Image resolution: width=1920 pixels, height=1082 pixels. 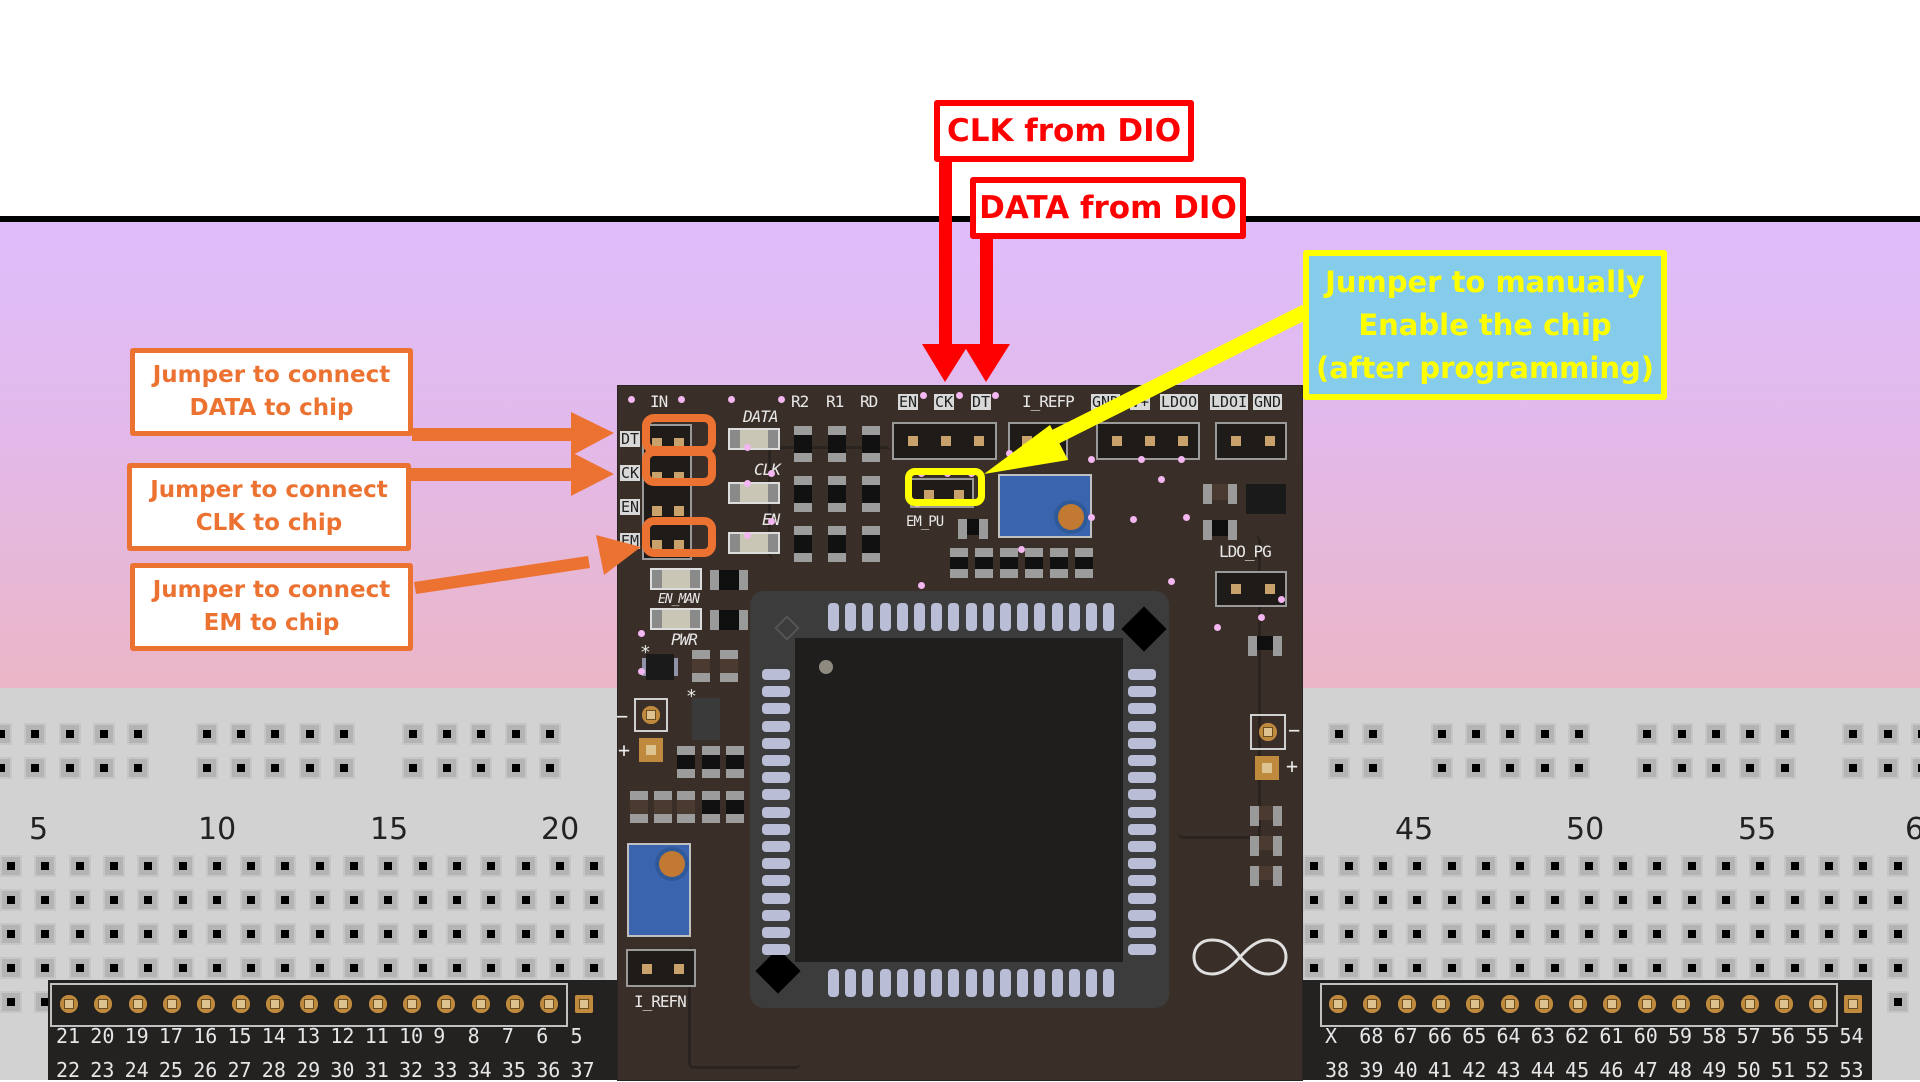 I want to click on callout-clk-from-dio: CLK from DIO, so click(x=1064, y=131).